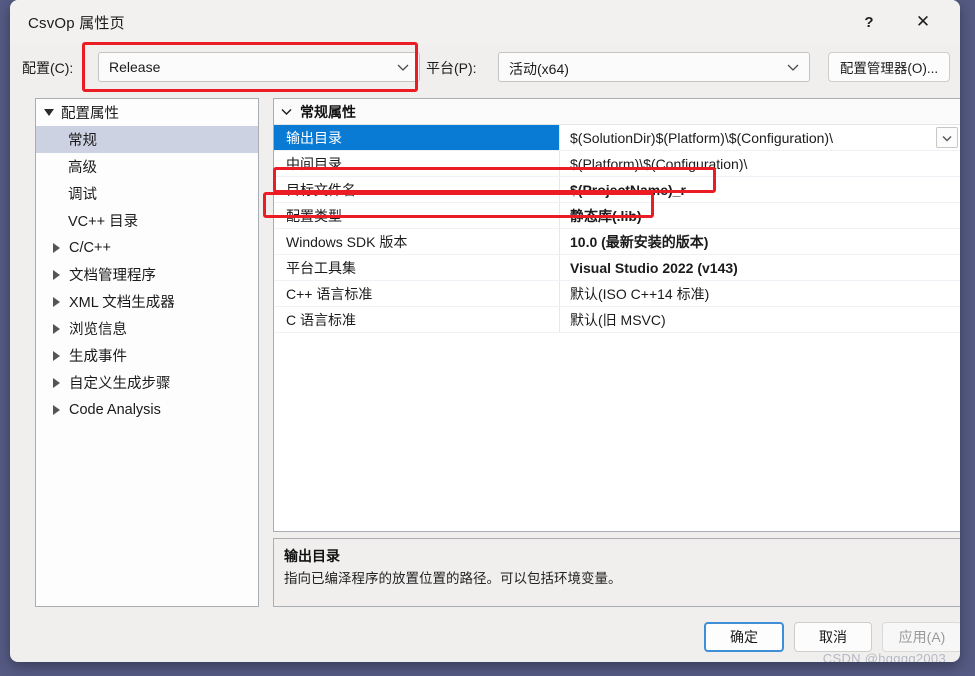 This screenshot has width=975, height=676. I want to click on property-name: 中间目录, so click(314, 163).